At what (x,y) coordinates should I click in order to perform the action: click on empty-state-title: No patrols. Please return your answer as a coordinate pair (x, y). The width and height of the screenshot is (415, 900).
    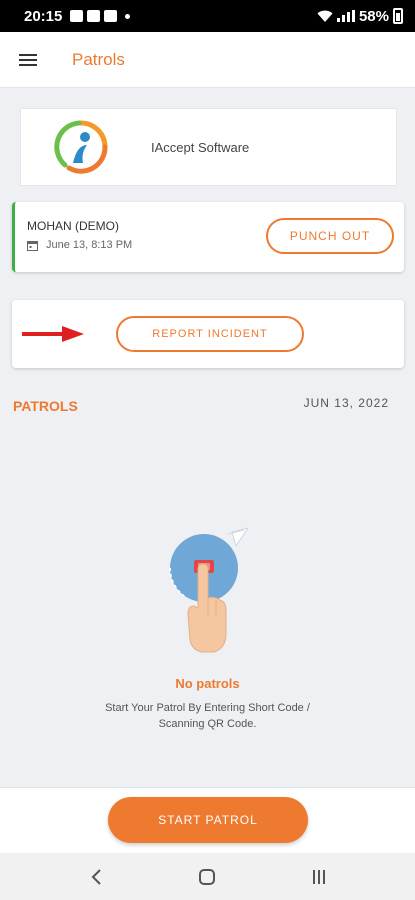
    Looking at the image, I should click on (207, 683).